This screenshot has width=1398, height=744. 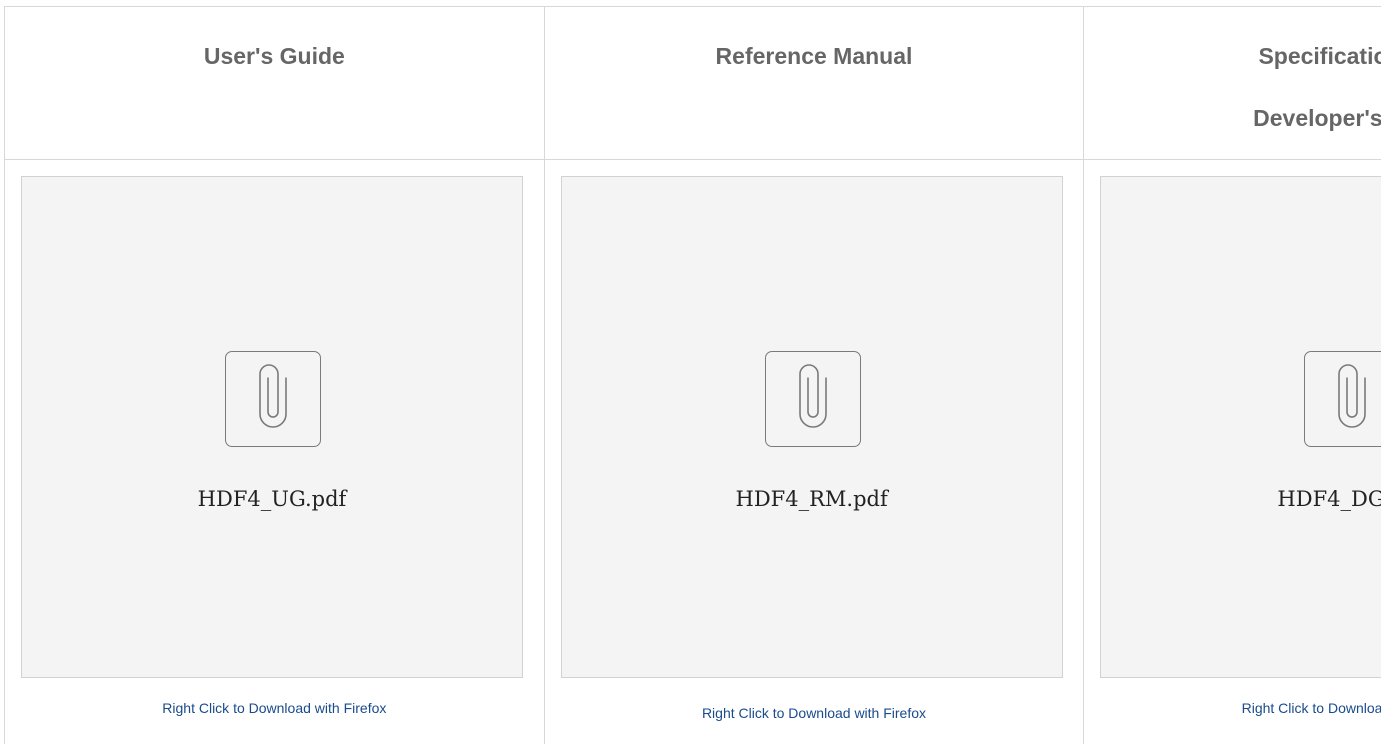 What do you see at coordinates (1329, 499) in the screenshot?
I see `file-name-label: HDF4_DG.pdf` at bounding box center [1329, 499].